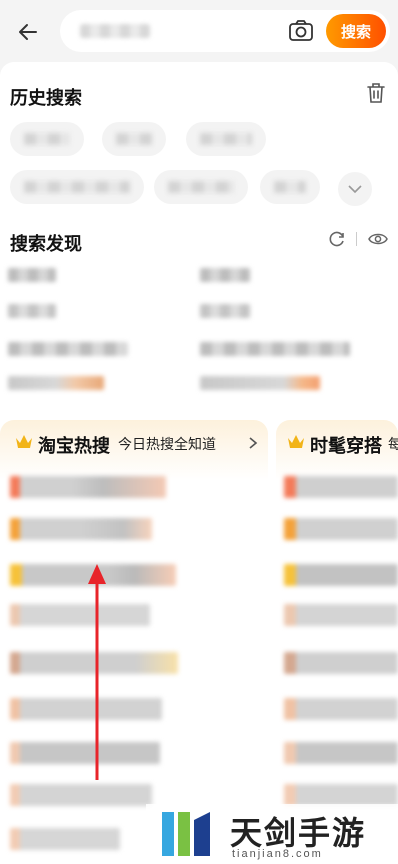 The width and height of the screenshot is (398, 864). What do you see at coordinates (46, 98) in the screenshot?
I see `history-title: 历史搜索` at bounding box center [46, 98].